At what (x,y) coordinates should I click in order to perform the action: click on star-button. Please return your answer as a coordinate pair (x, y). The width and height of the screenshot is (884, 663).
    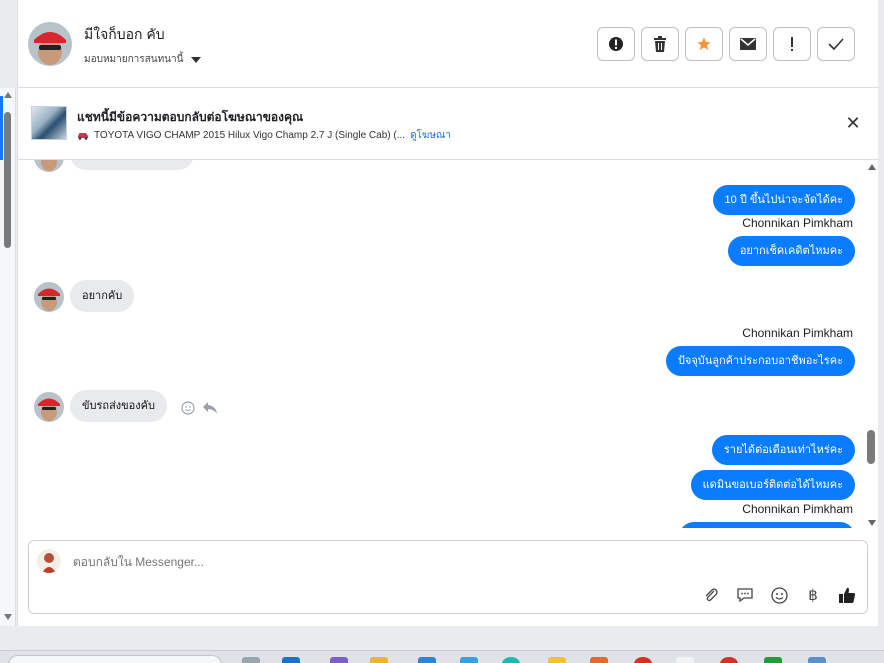
    Looking at the image, I should click on (704, 44).